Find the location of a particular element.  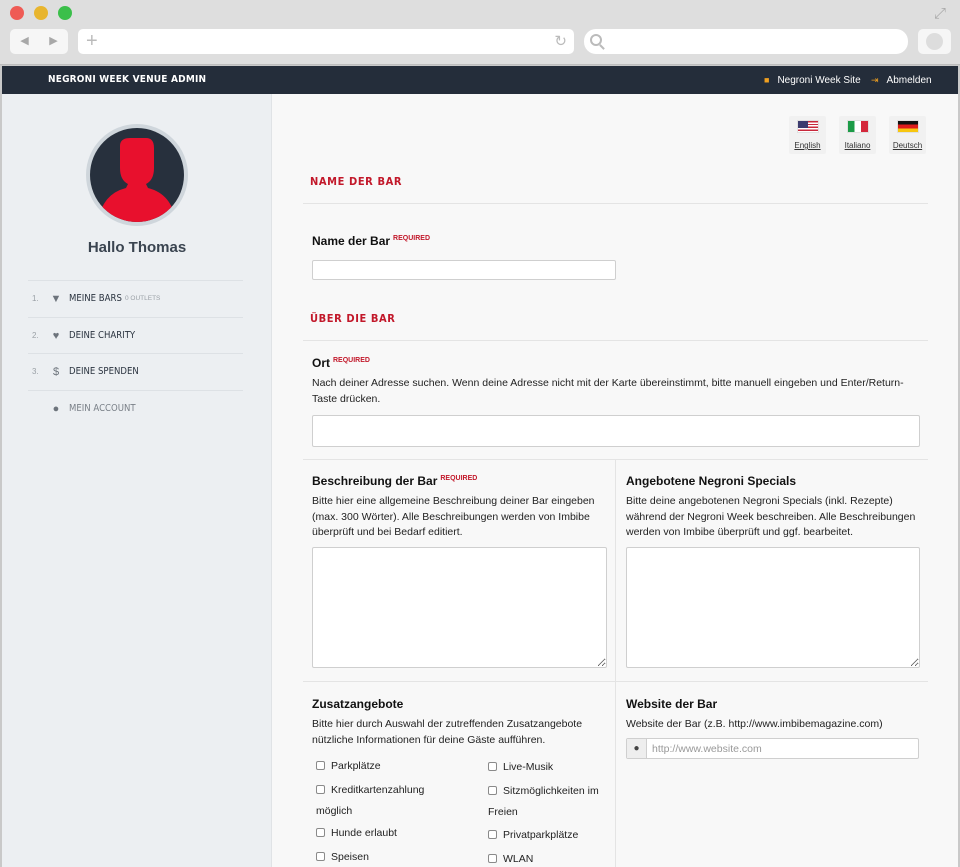

negroni-week-site-label: Negroni Week Site is located at coordinates (819, 80).